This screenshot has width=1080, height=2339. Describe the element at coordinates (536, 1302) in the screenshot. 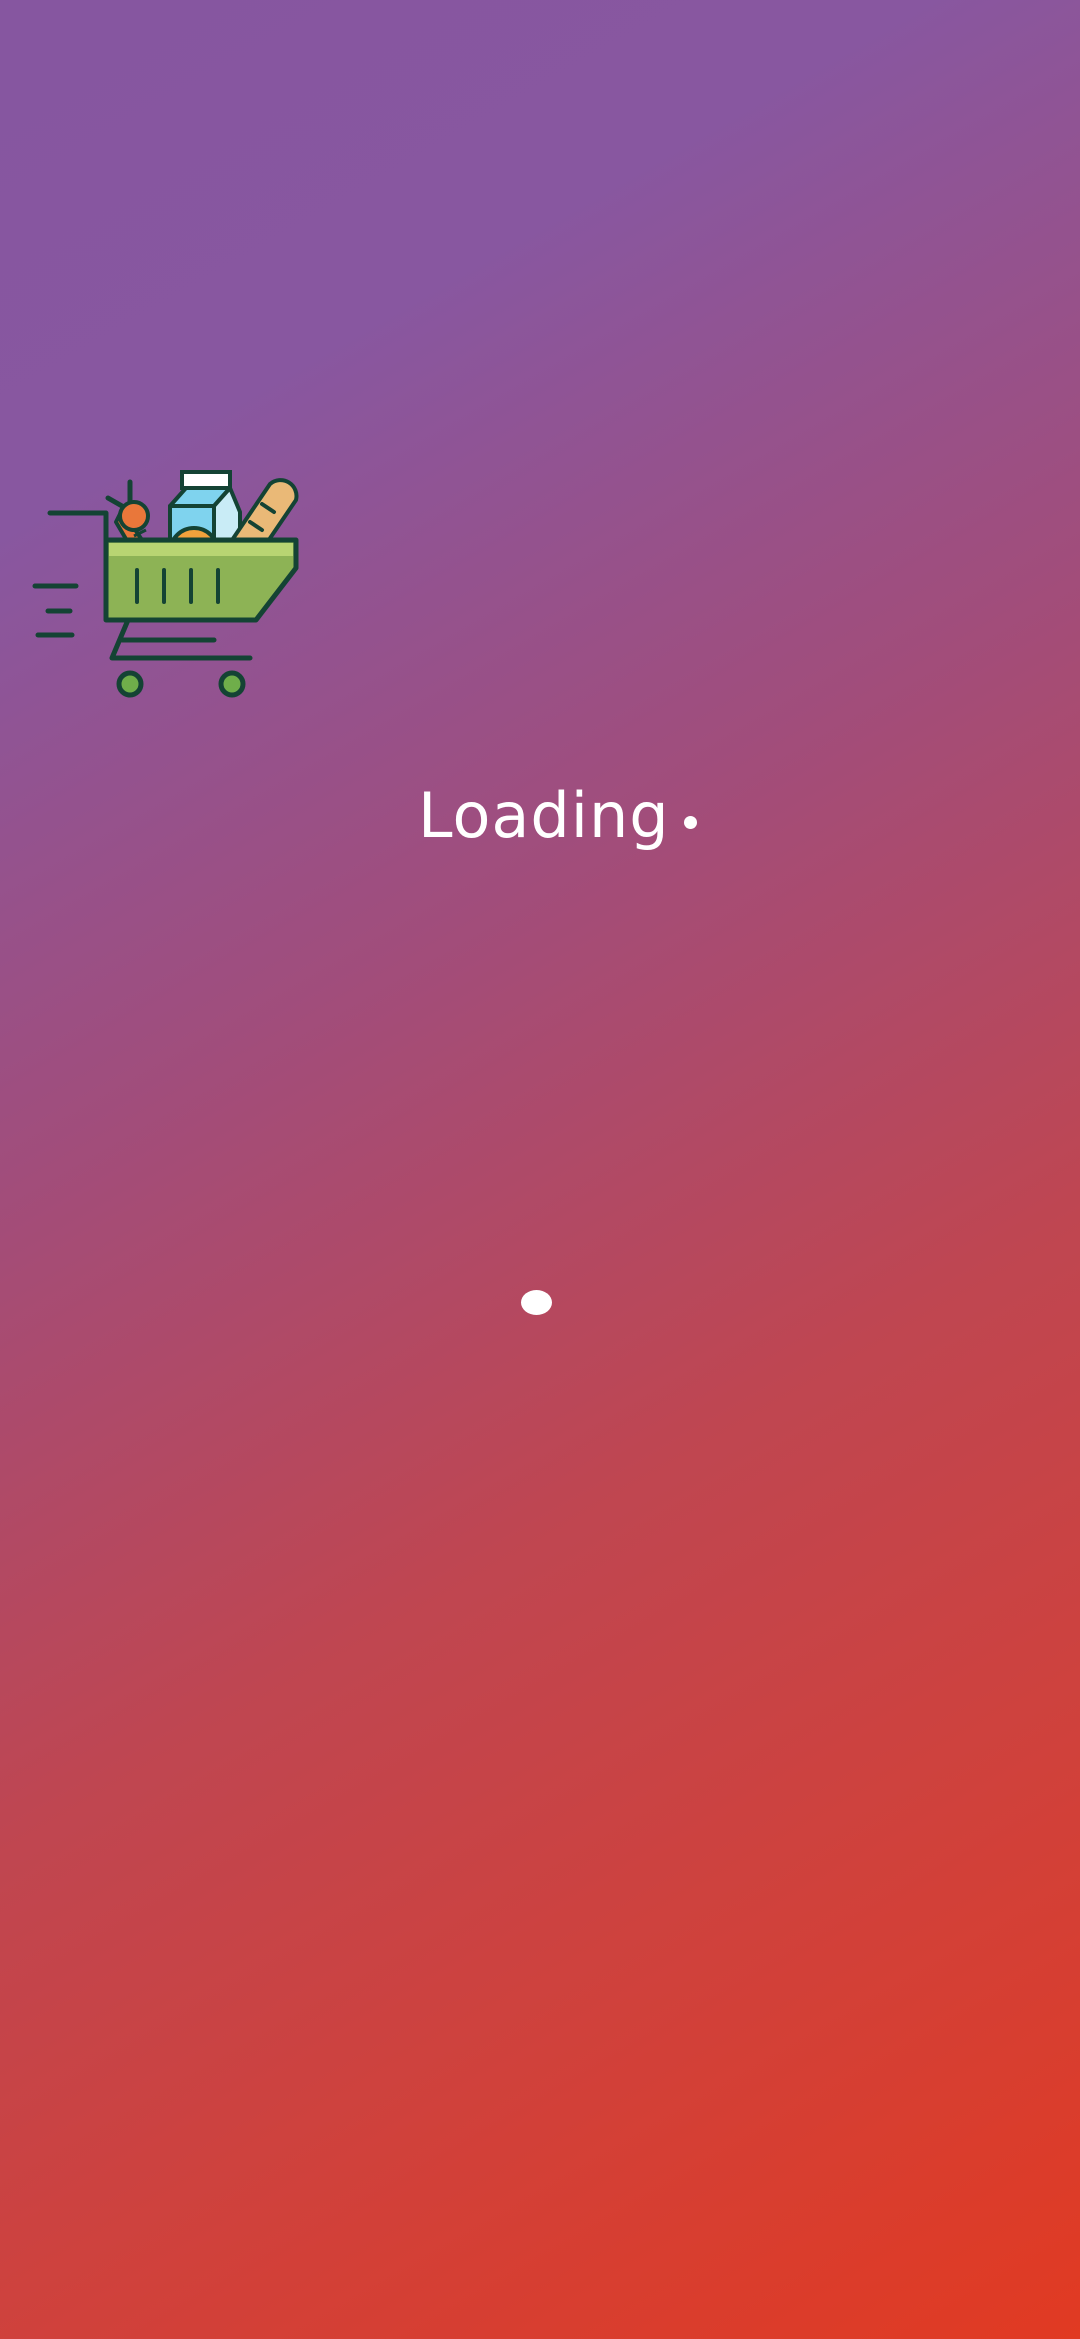

I see `spinner-dot-icon` at that location.